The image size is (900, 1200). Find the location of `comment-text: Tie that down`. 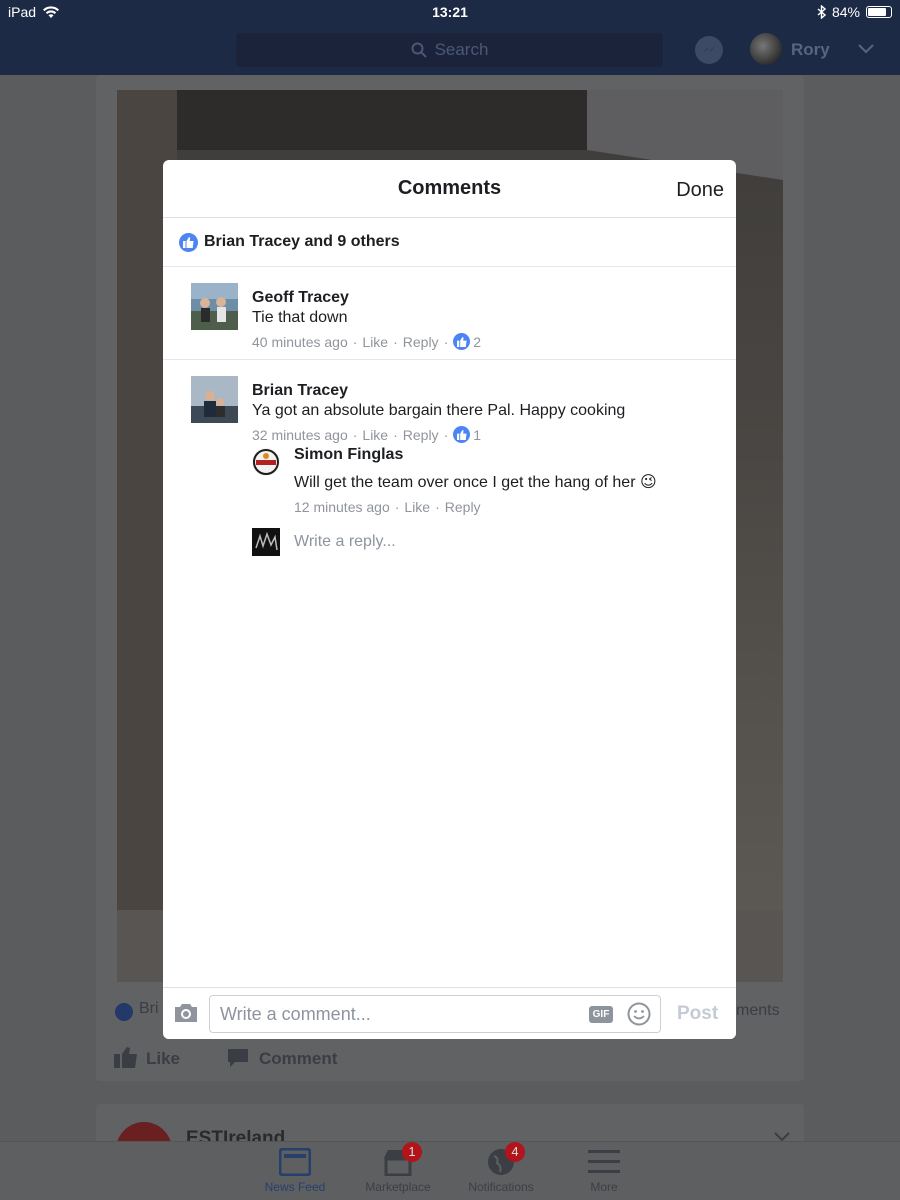

comment-text: Tie that down is located at coordinates (300, 317).